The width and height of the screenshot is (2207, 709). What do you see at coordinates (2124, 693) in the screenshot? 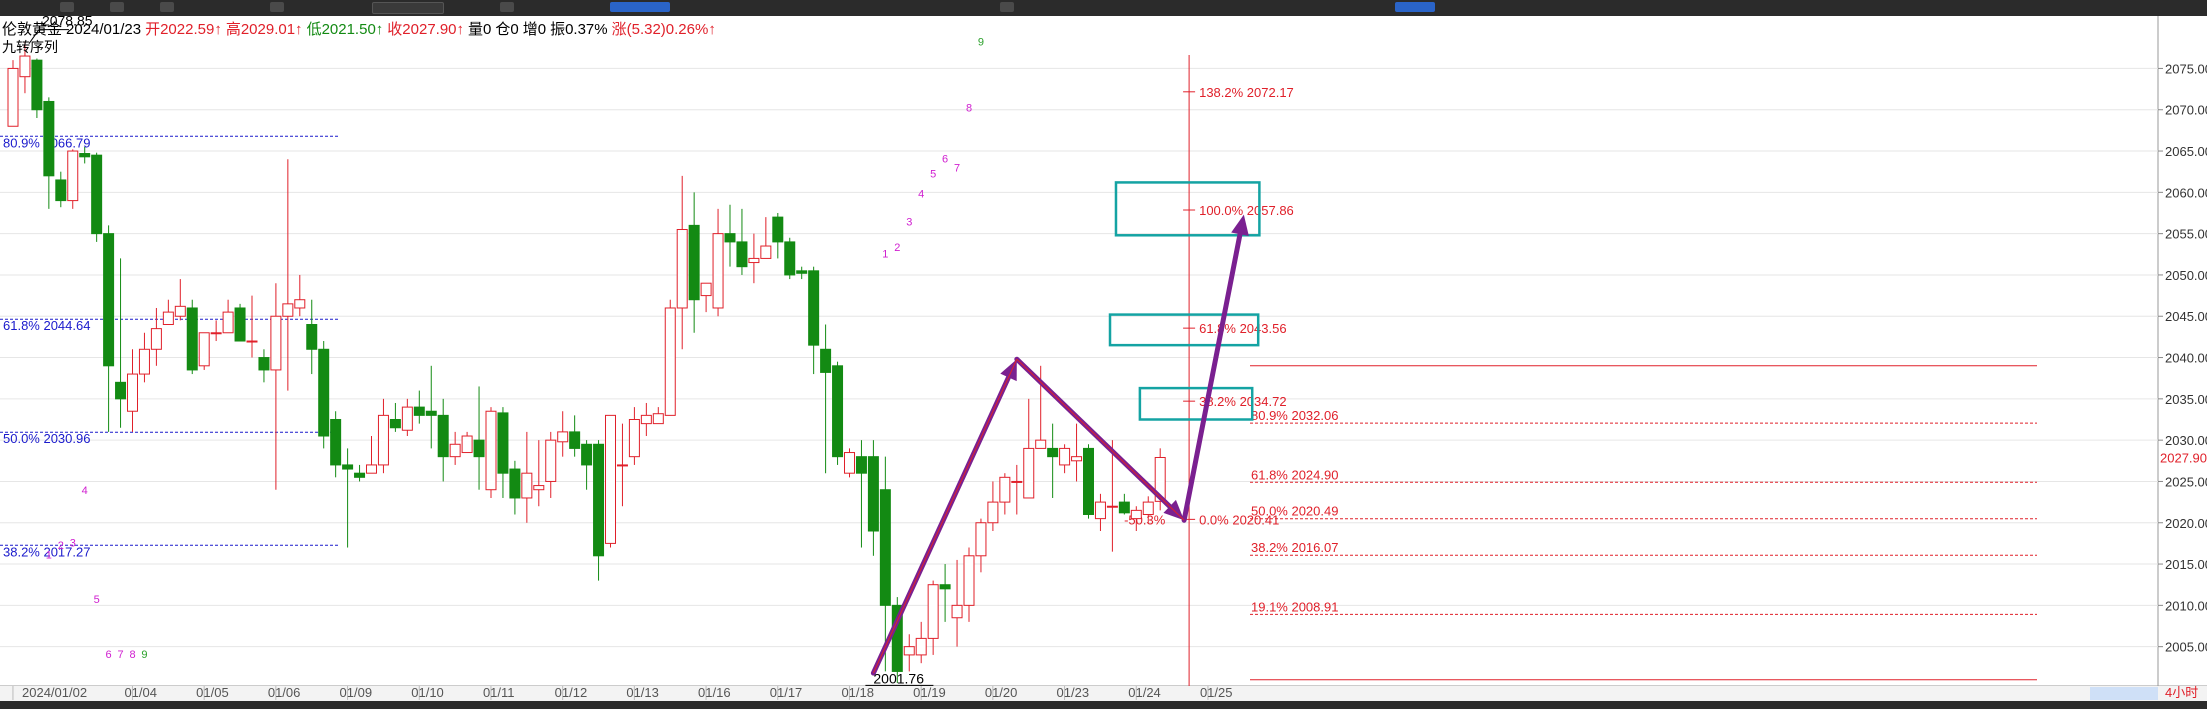
I see `time-scroll-thumb` at bounding box center [2124, 693].